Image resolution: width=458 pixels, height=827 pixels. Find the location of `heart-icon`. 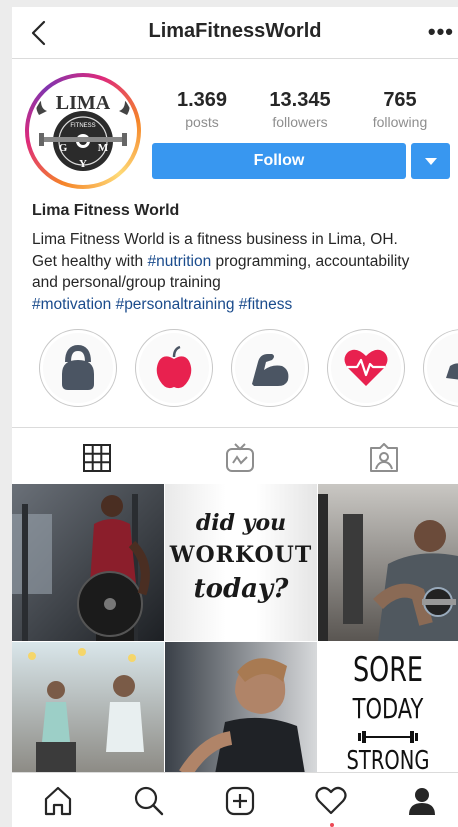

heart-icon is located at coordinates (331, 801).